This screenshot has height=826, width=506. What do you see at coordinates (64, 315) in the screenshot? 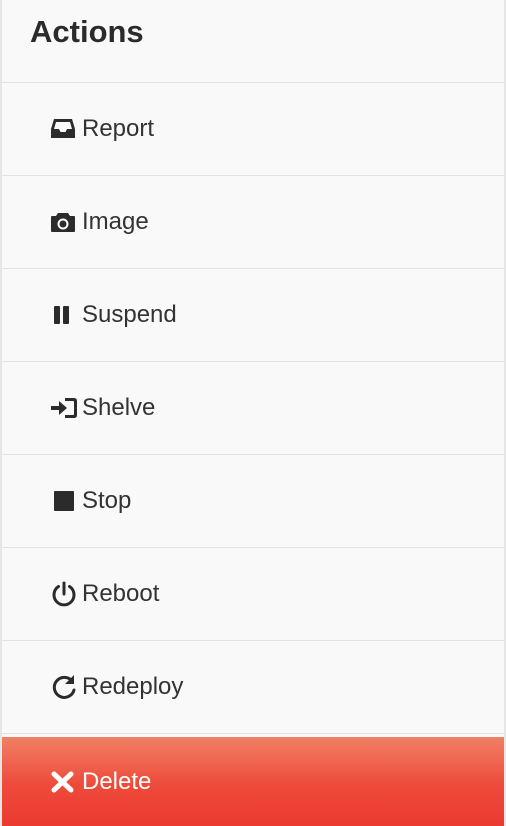
I see `pause-icon` at bounding box center [64, 315].